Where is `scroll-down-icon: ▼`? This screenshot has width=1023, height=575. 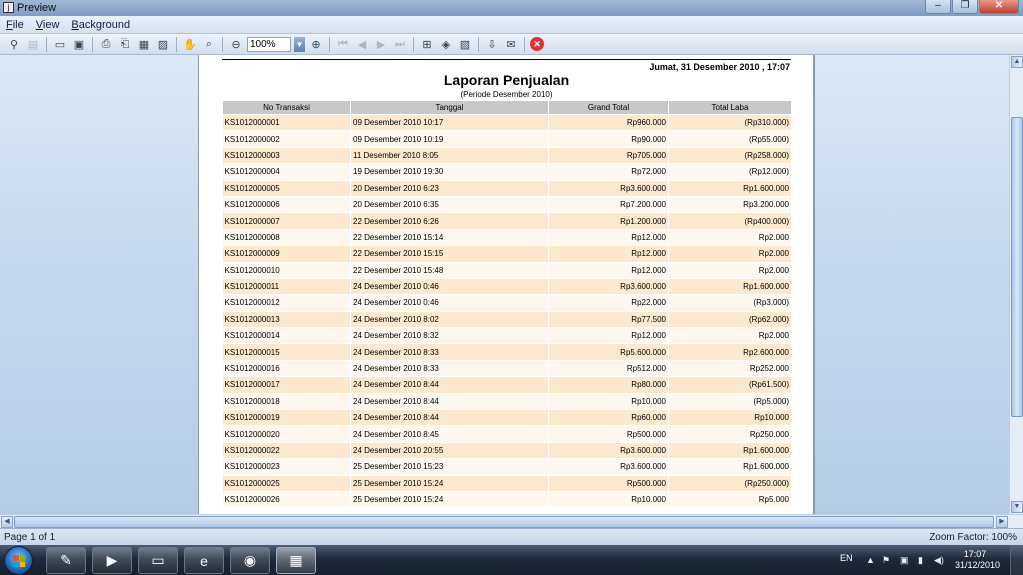
scroll-down-icon: ▼ is located at coordinates (1017, 507).